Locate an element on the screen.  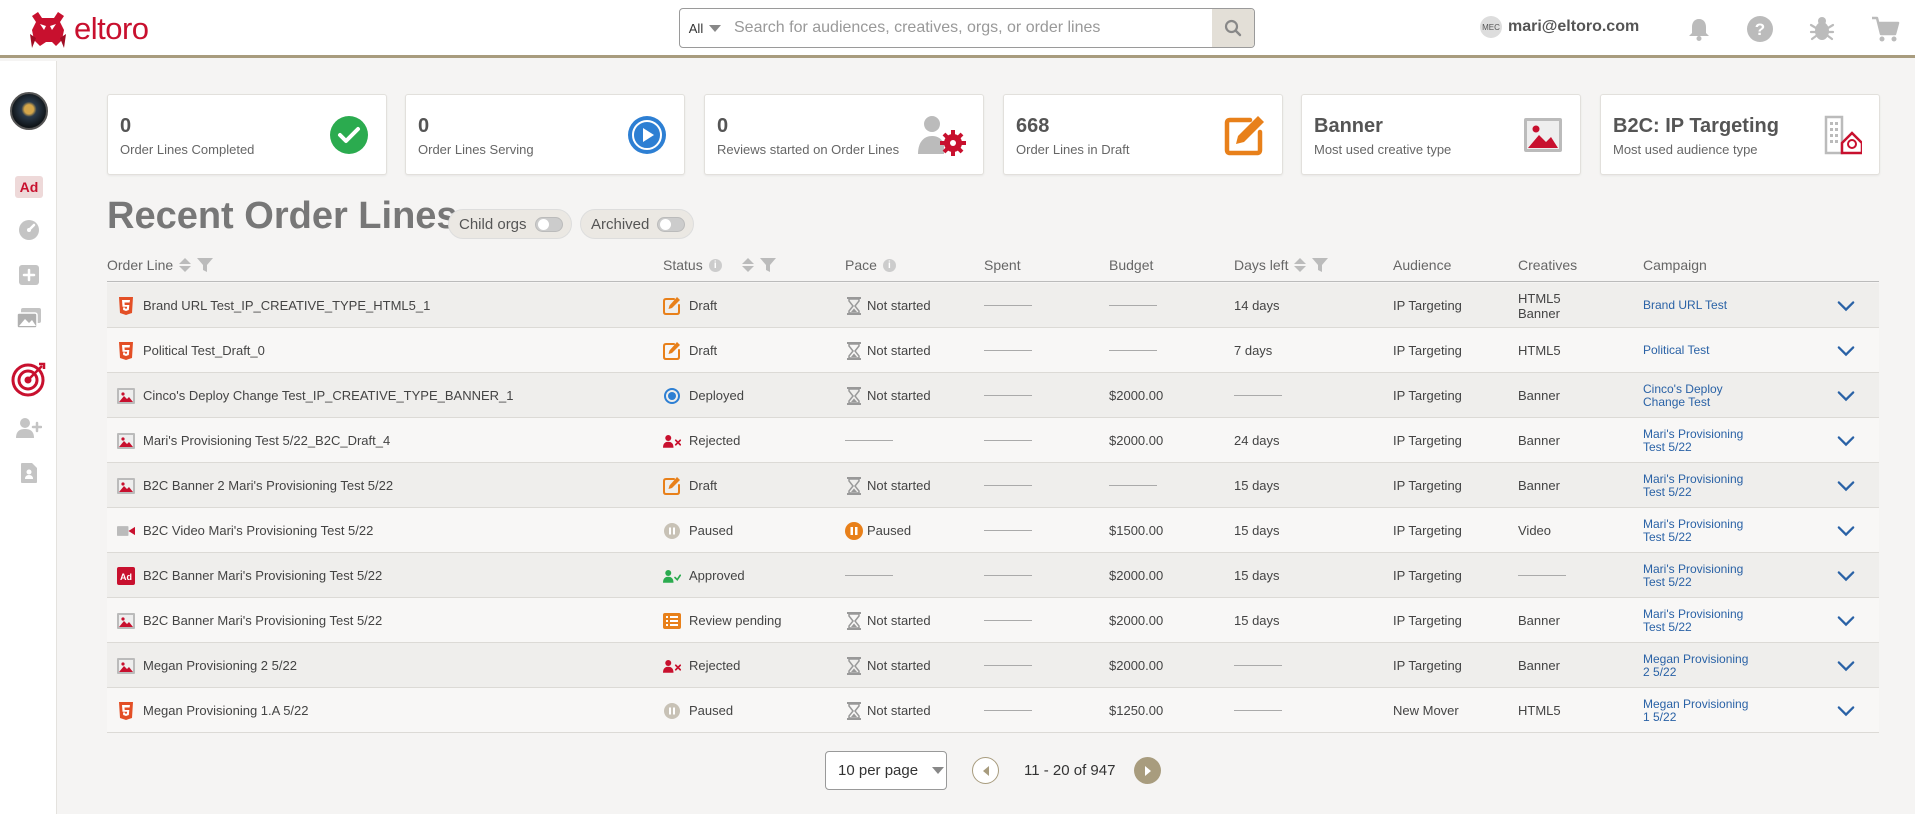
column-label: Creatives is located at coordinates (1548, 265).